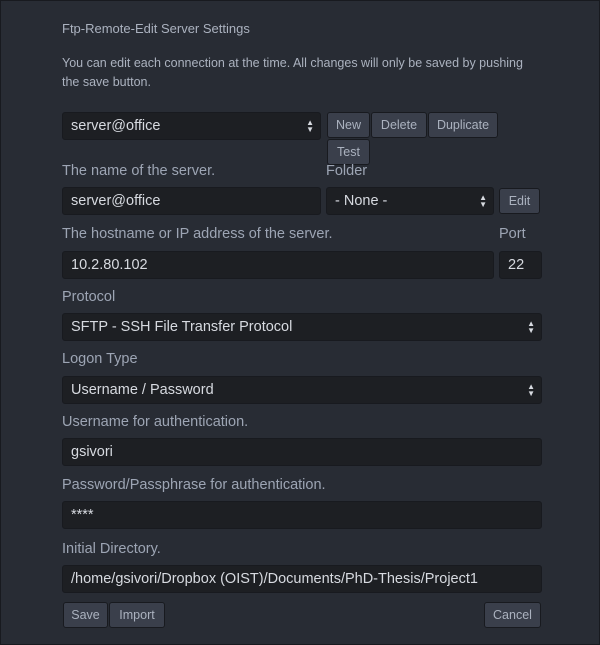 The image size is (600, 645). Describe the element at coordinates (512, 234) in the screenshot. I see `port-label: Port` at that location.